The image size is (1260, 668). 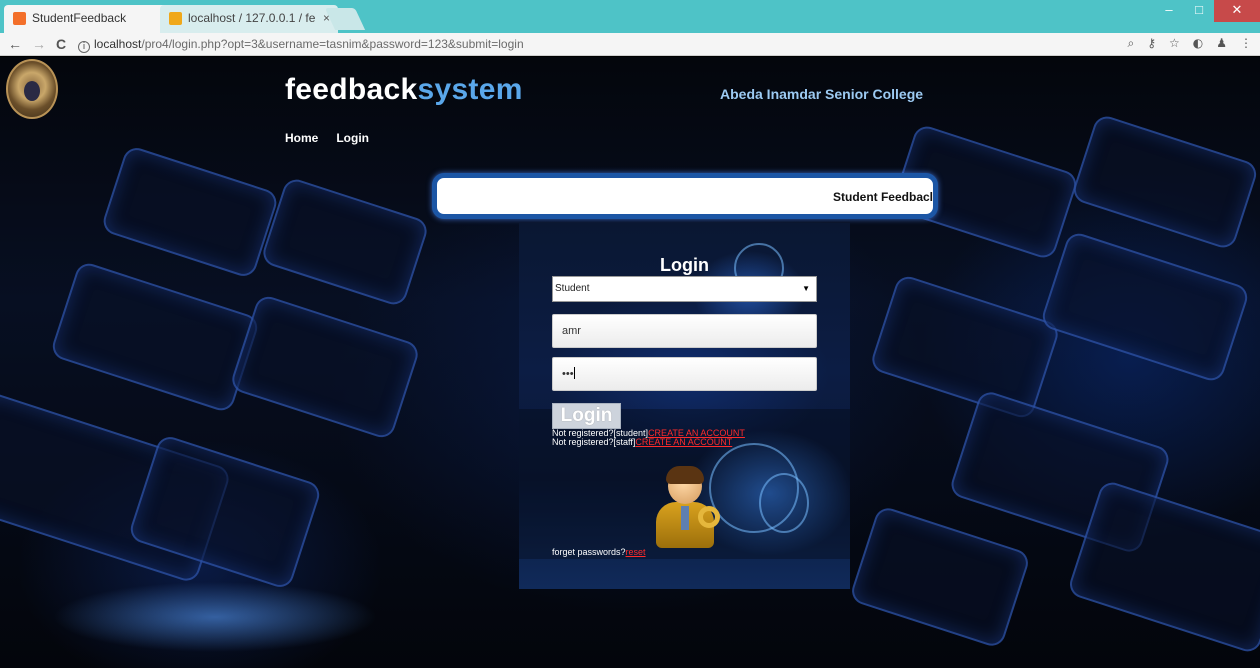 I want to click on tab-title: StudentFeedback, so click(x=79, y=18).